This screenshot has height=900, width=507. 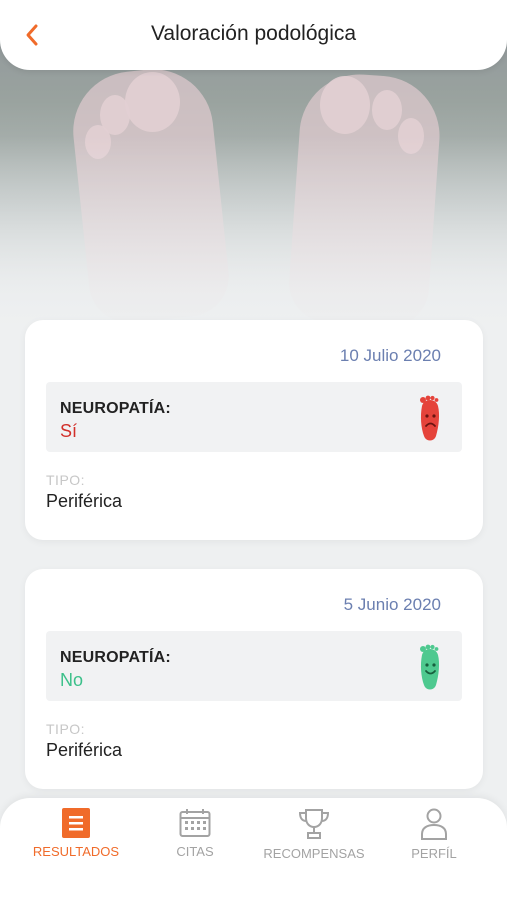 I want to click on nav-item-recompensas: RECOMPENSAS, so click(x=314, y=834).